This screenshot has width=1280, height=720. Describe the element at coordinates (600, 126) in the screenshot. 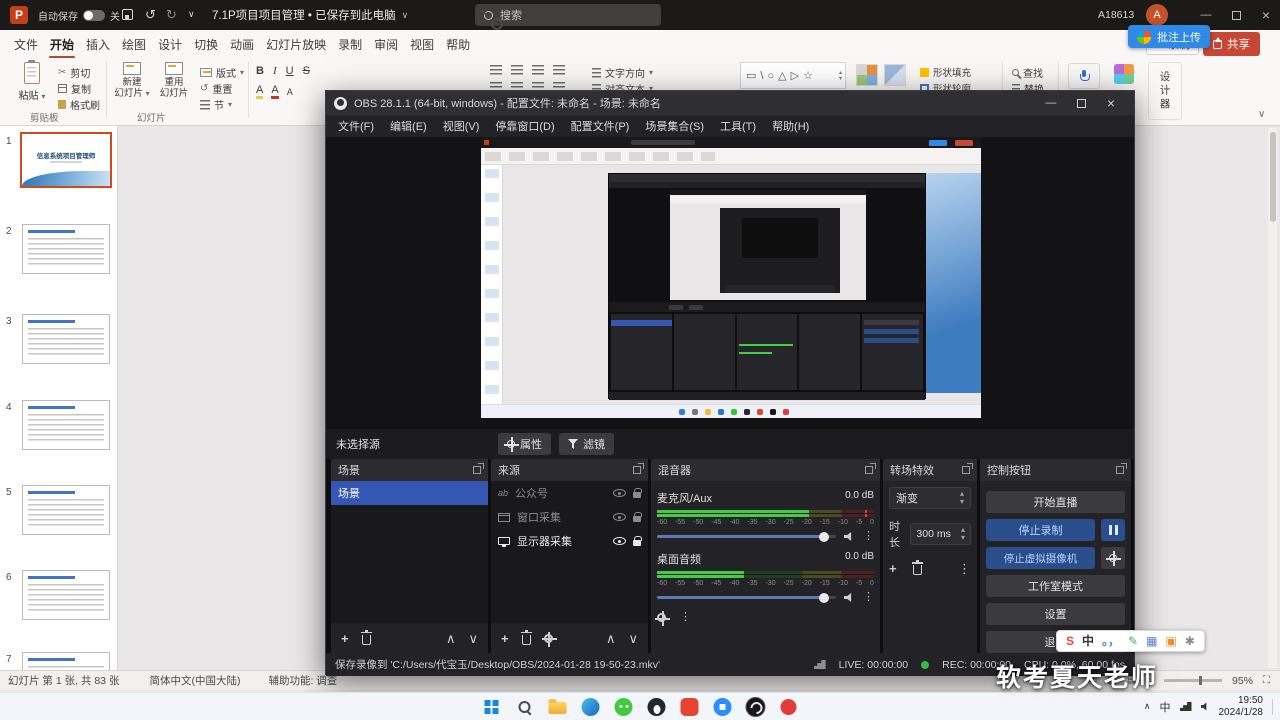

I see `obs-menu-item-4: 配置文件(P)` at that location.